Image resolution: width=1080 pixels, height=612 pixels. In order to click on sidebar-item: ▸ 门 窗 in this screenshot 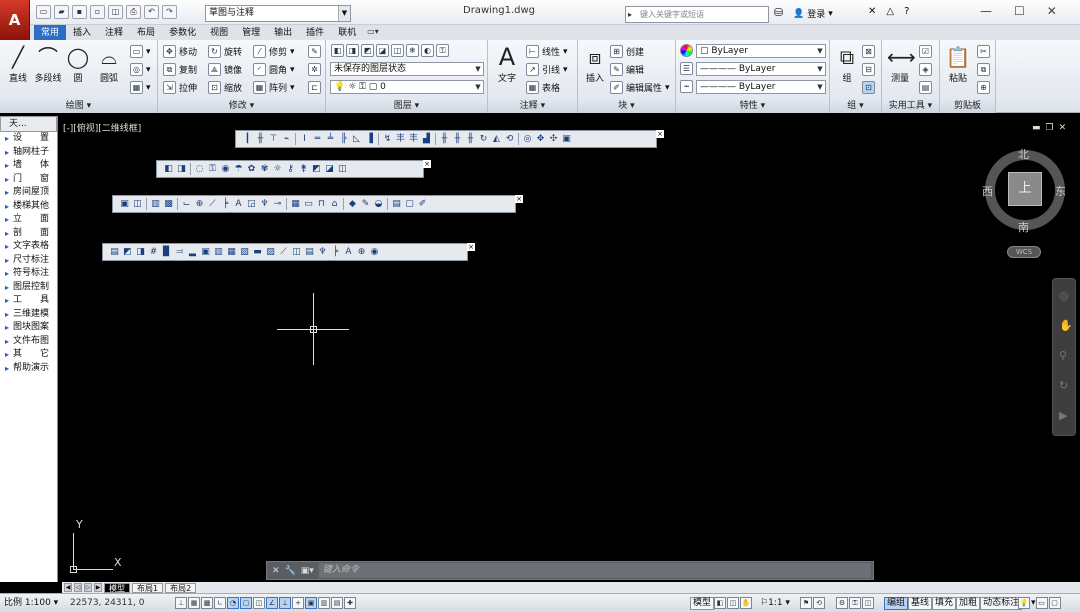, I will do `click(28, 180)`.